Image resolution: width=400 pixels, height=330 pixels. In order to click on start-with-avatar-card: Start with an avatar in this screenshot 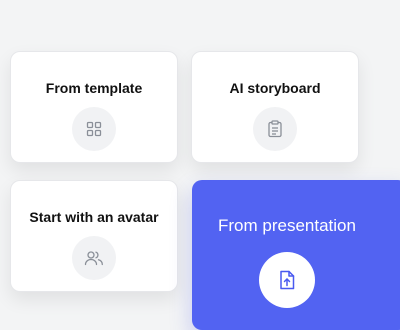, I will do `click(94, 236)`.